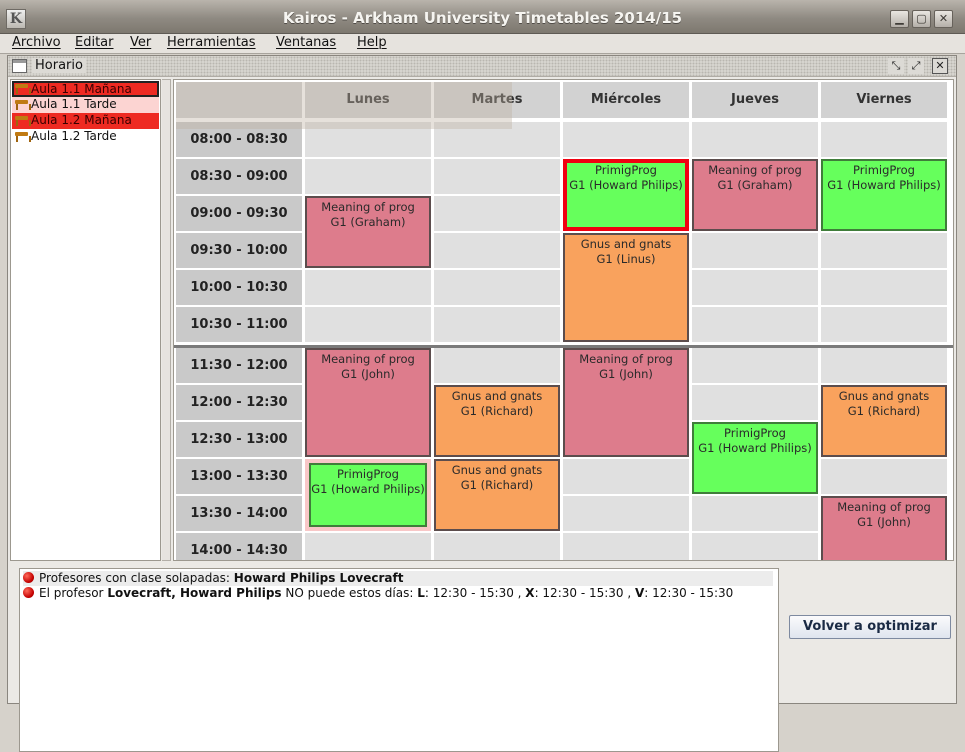 The width and height of the screenshot is (965, 752). I want to click on day-header: Jueves, so click(755, 100).